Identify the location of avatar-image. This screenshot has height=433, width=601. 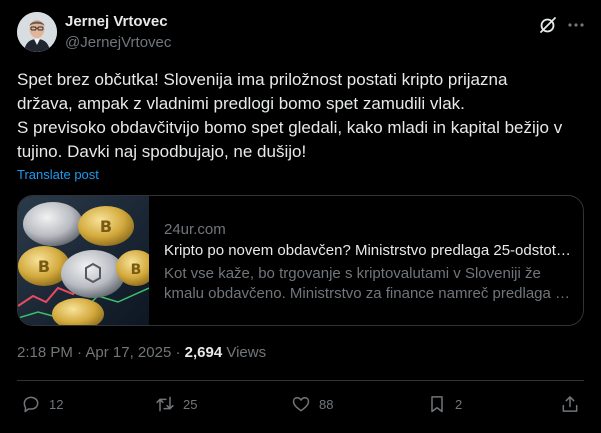
(37, 32).